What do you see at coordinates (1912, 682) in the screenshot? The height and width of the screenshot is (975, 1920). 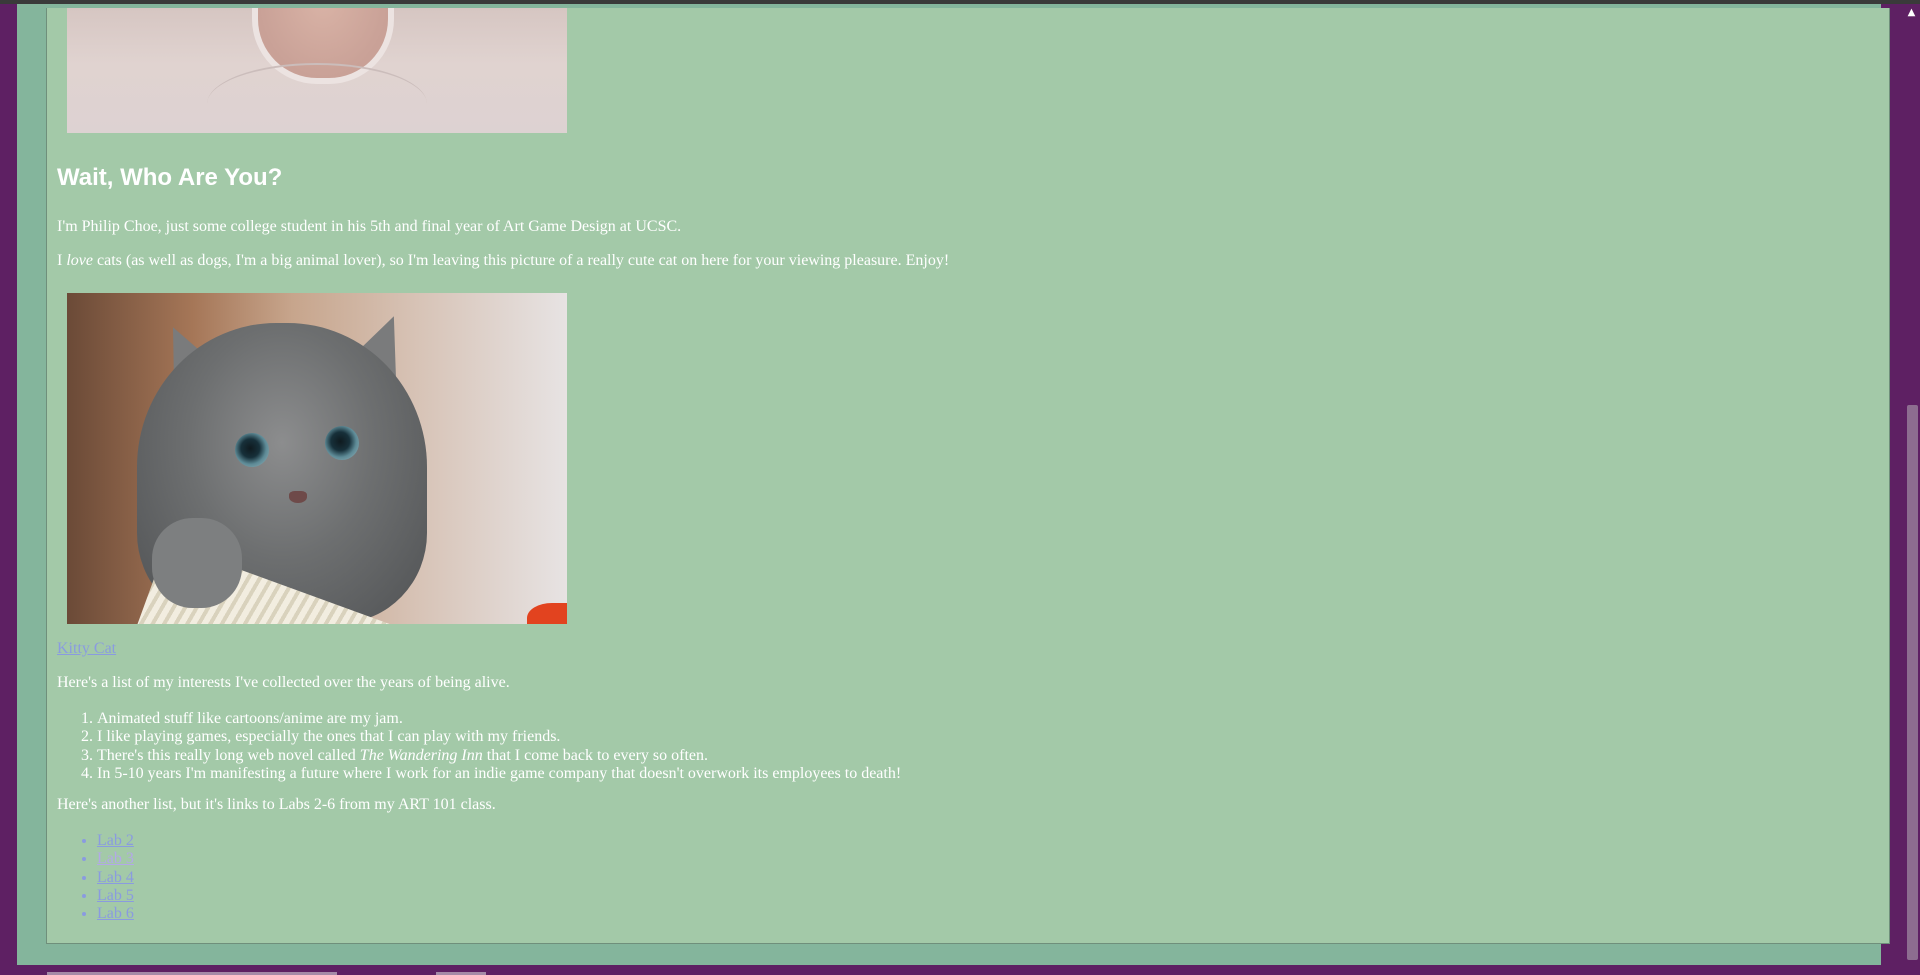 I see `scrollbar-thumb` at bounding box center [1912, 682].